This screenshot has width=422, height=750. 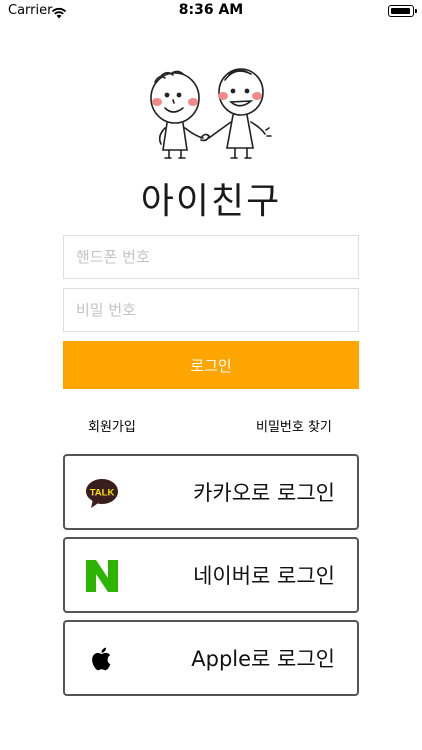 I want to click on signup-link: 회원가입, so click(x=112, y=425).